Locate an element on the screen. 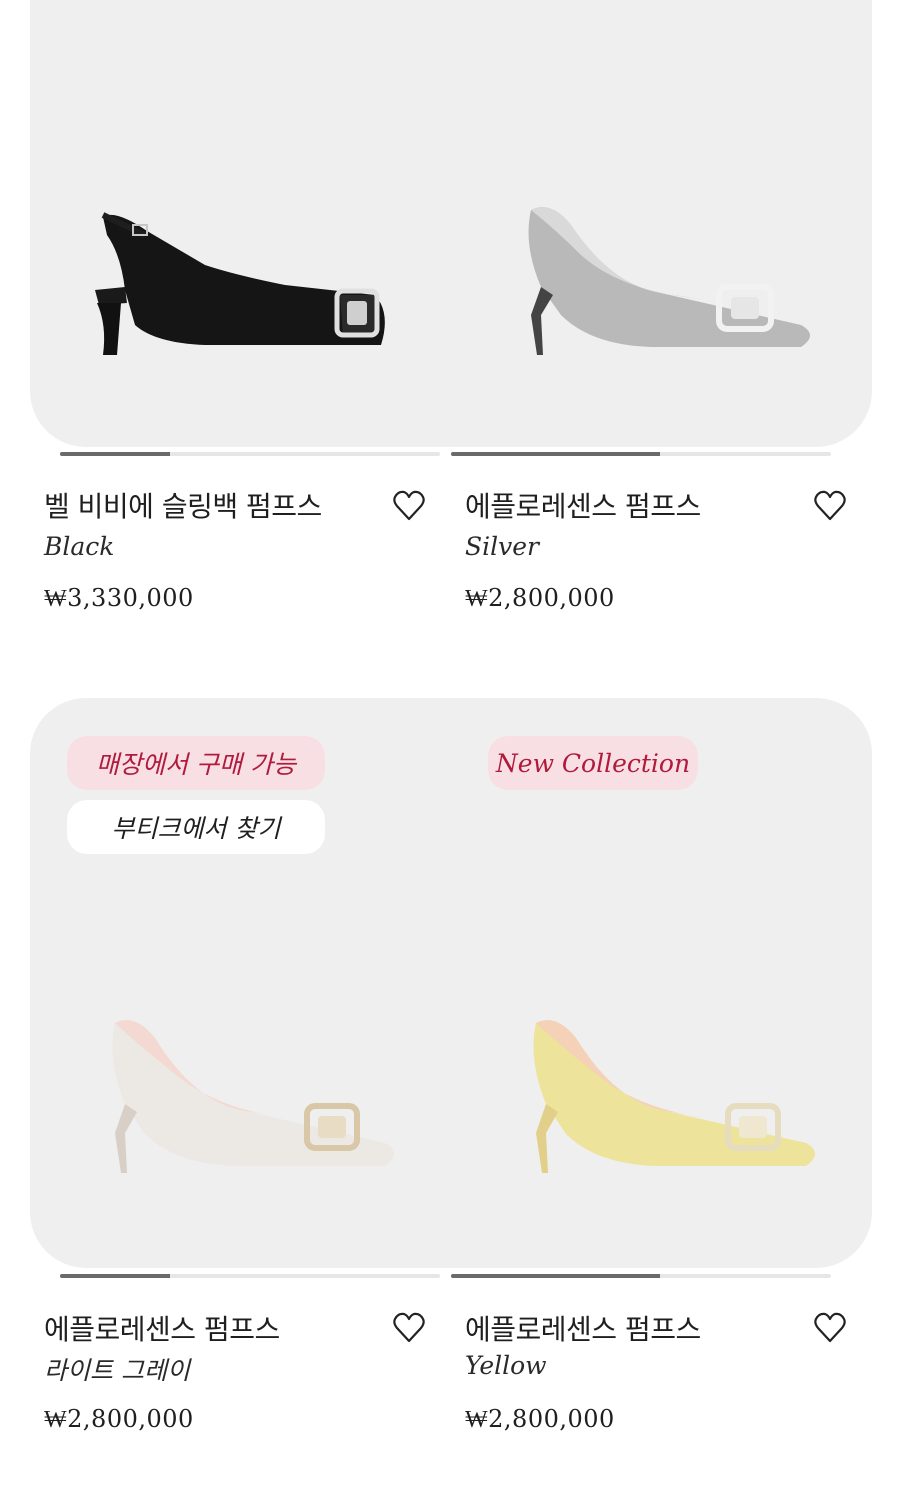 The height and width of the screenshot is (1500, 900). product-color-variant: Silver is located at coordinates (502, 546).